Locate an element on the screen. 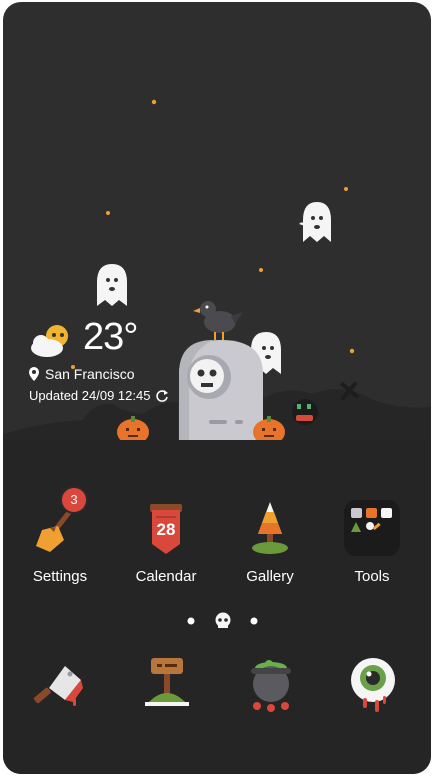 The width and height of the screenshot is (434, 776). refresh-icon is located at coordinates (162, 396).